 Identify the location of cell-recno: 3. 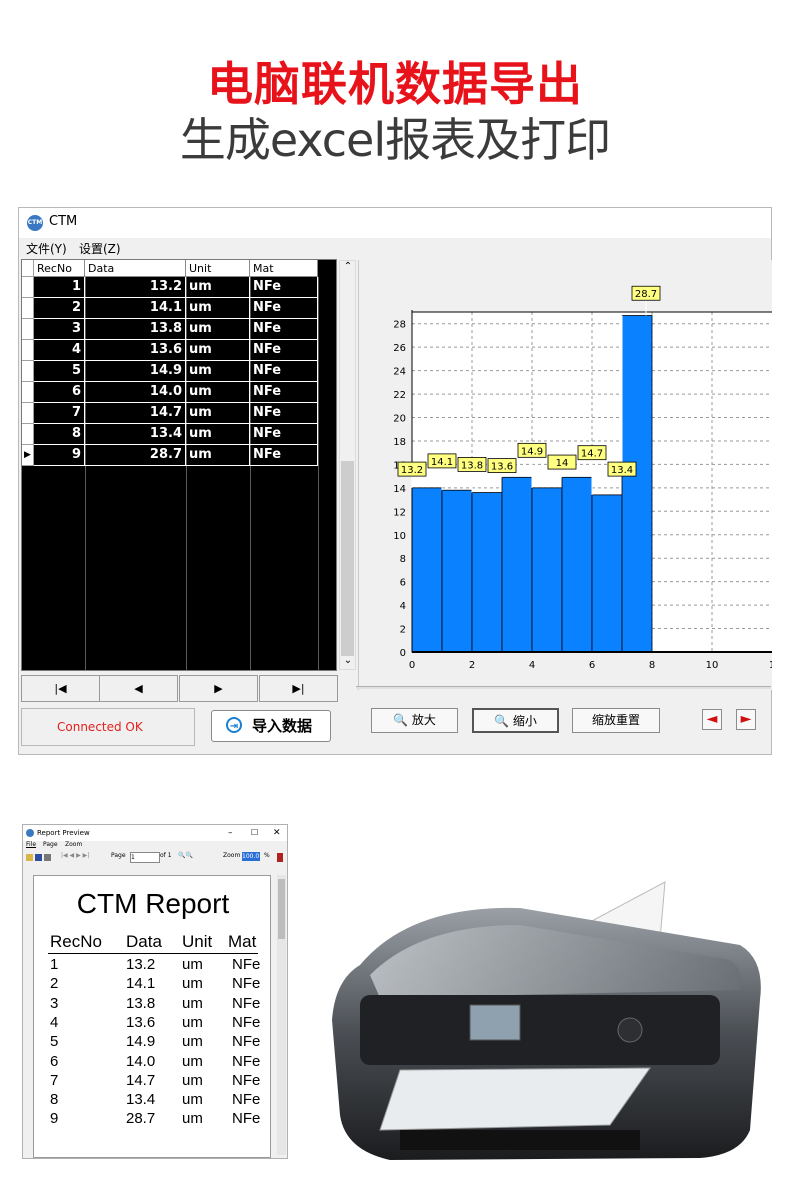
(59, 329).